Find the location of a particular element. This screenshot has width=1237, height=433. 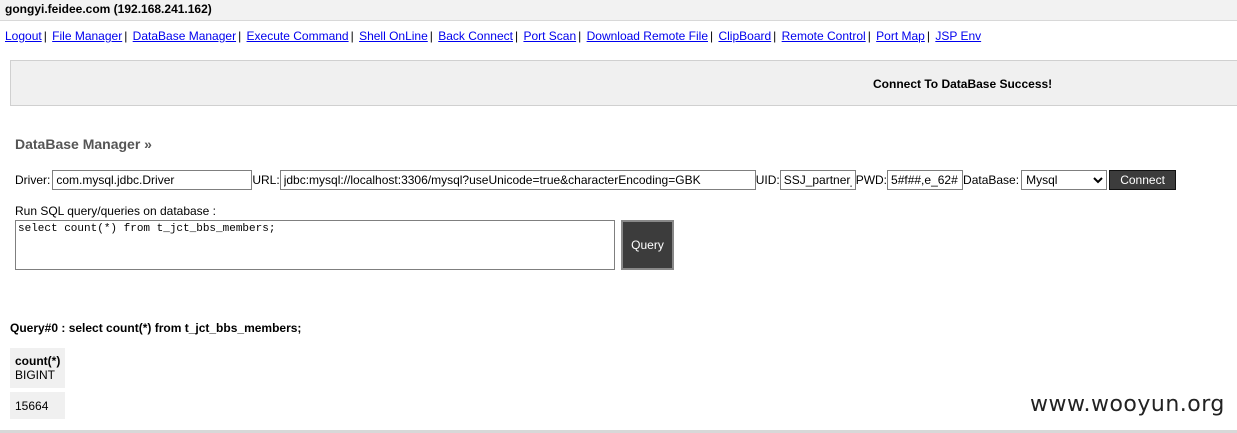

query-button: Query is located at coordinates (647, 245).